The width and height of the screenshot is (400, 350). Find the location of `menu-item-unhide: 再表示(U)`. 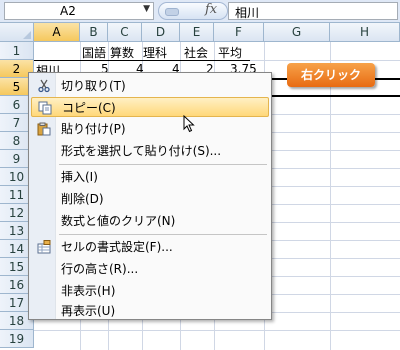

menu-item-unhide: 再表示(U) is located at coordinates (150, 311).